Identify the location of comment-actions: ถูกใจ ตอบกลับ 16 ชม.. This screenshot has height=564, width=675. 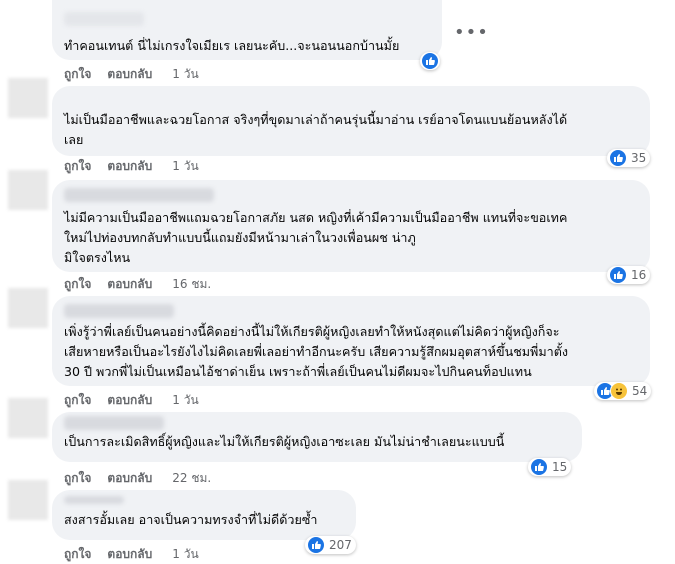
(137, 284).